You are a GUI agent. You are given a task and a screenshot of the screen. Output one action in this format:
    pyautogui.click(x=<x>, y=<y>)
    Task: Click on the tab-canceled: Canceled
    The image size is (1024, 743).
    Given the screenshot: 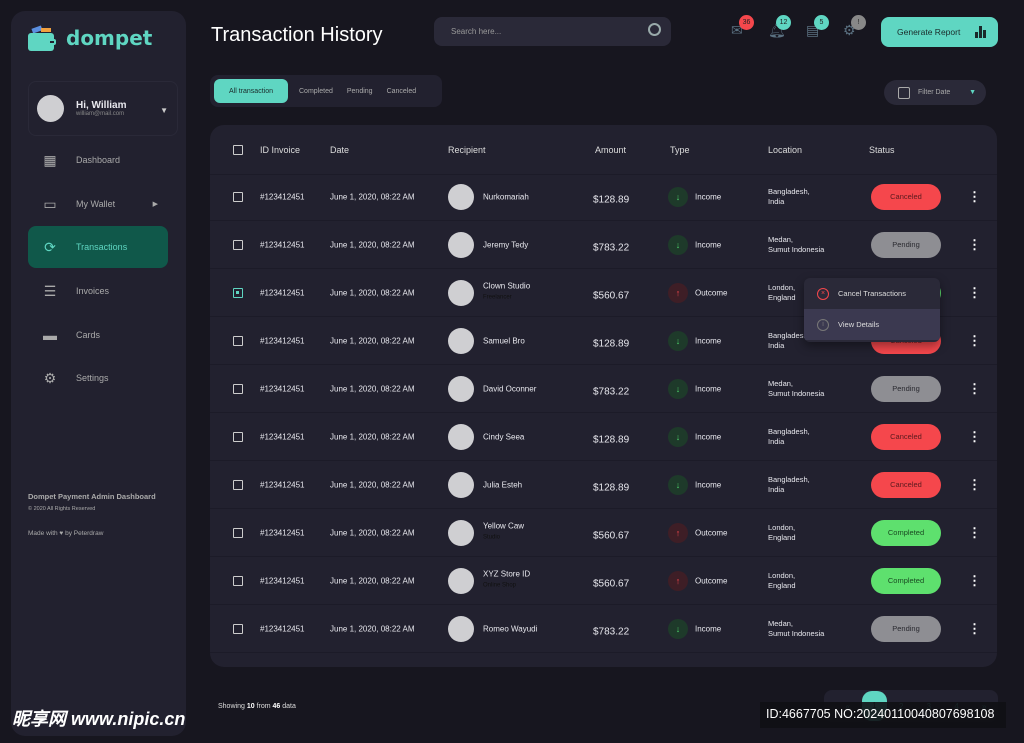 What is the action you would take?
    pyautogui.click(x=402, y=91)
    